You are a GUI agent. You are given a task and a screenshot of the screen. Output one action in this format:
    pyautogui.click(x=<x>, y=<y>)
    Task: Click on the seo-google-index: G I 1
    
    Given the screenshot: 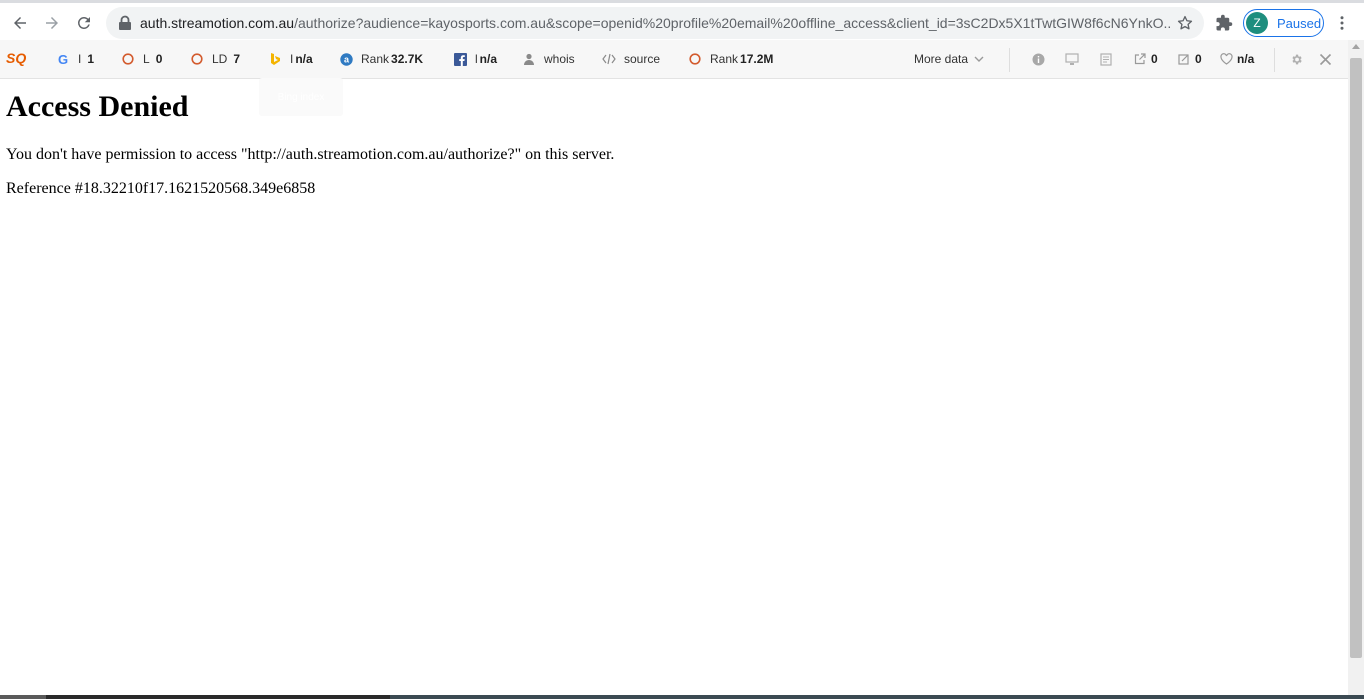 What is the action you would take?
    pyautogui.click(x=75, y=59)
    